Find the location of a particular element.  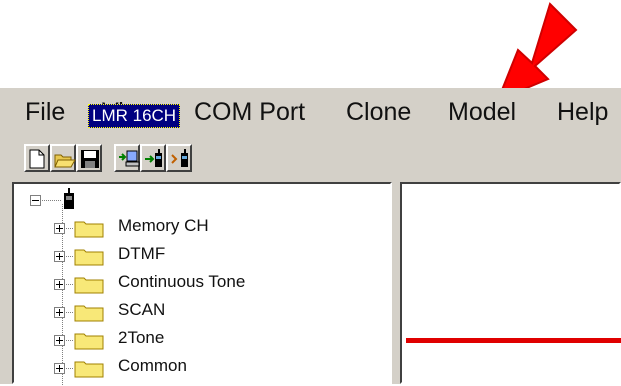

write-button is located at coordinates (153, 158).